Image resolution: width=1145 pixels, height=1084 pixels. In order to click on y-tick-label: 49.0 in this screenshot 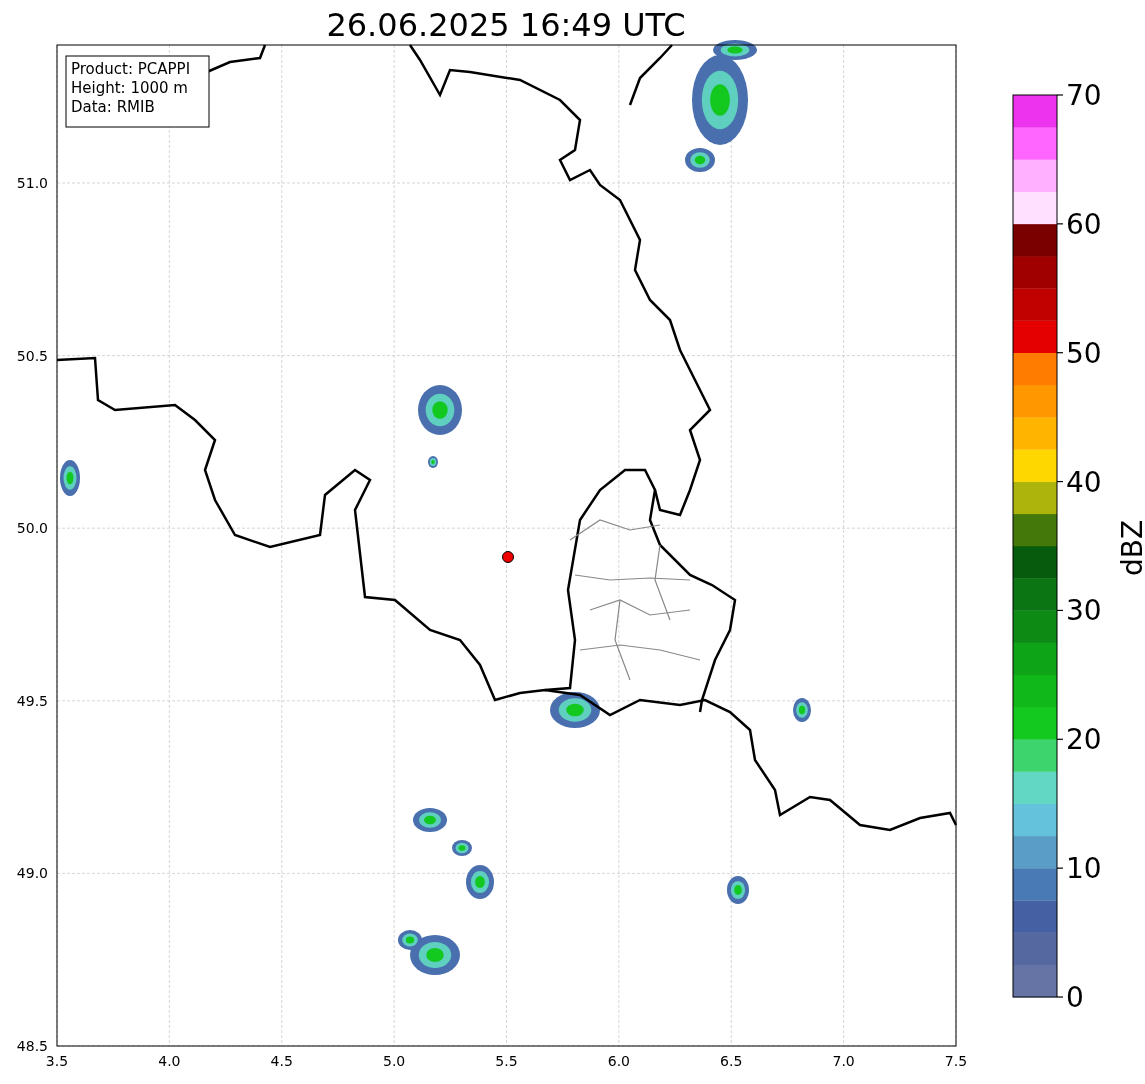, I will do `click(32, 873)`.